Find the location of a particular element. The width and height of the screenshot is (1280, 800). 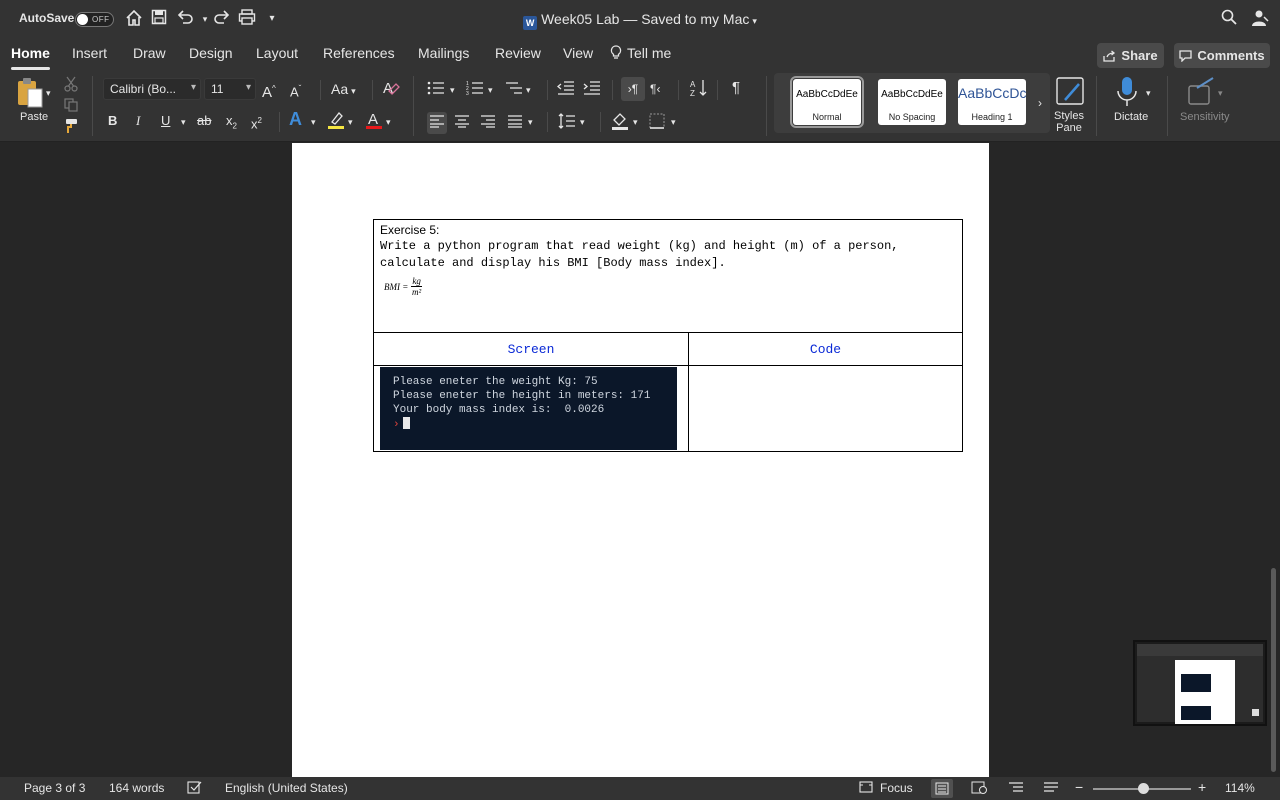

align-right-icon is located at coordinates (488, 123).